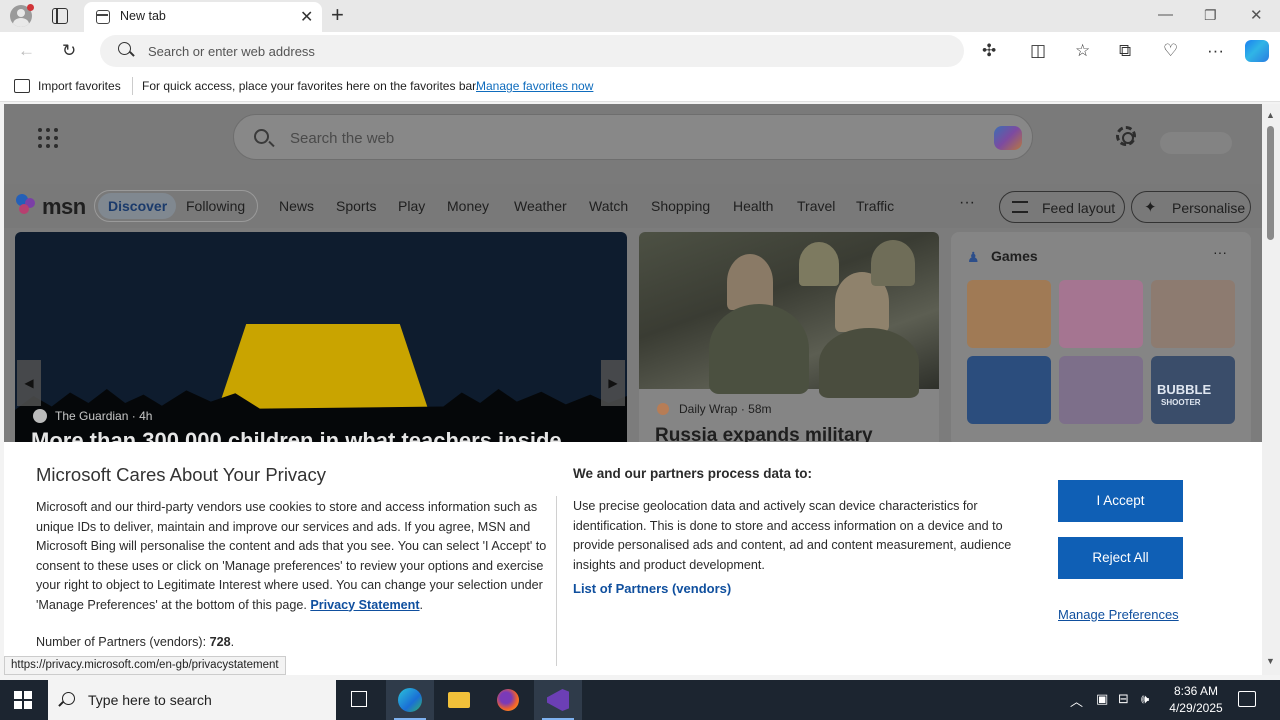 The image size is (1280, 720). I want to click on favorites-star-icon: ☆, so click(1082, 51).